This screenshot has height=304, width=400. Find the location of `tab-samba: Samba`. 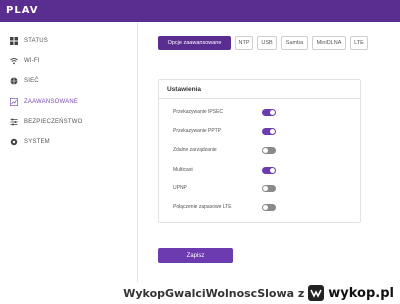

tab-samba: Samba is located at coordinates (294, 43).